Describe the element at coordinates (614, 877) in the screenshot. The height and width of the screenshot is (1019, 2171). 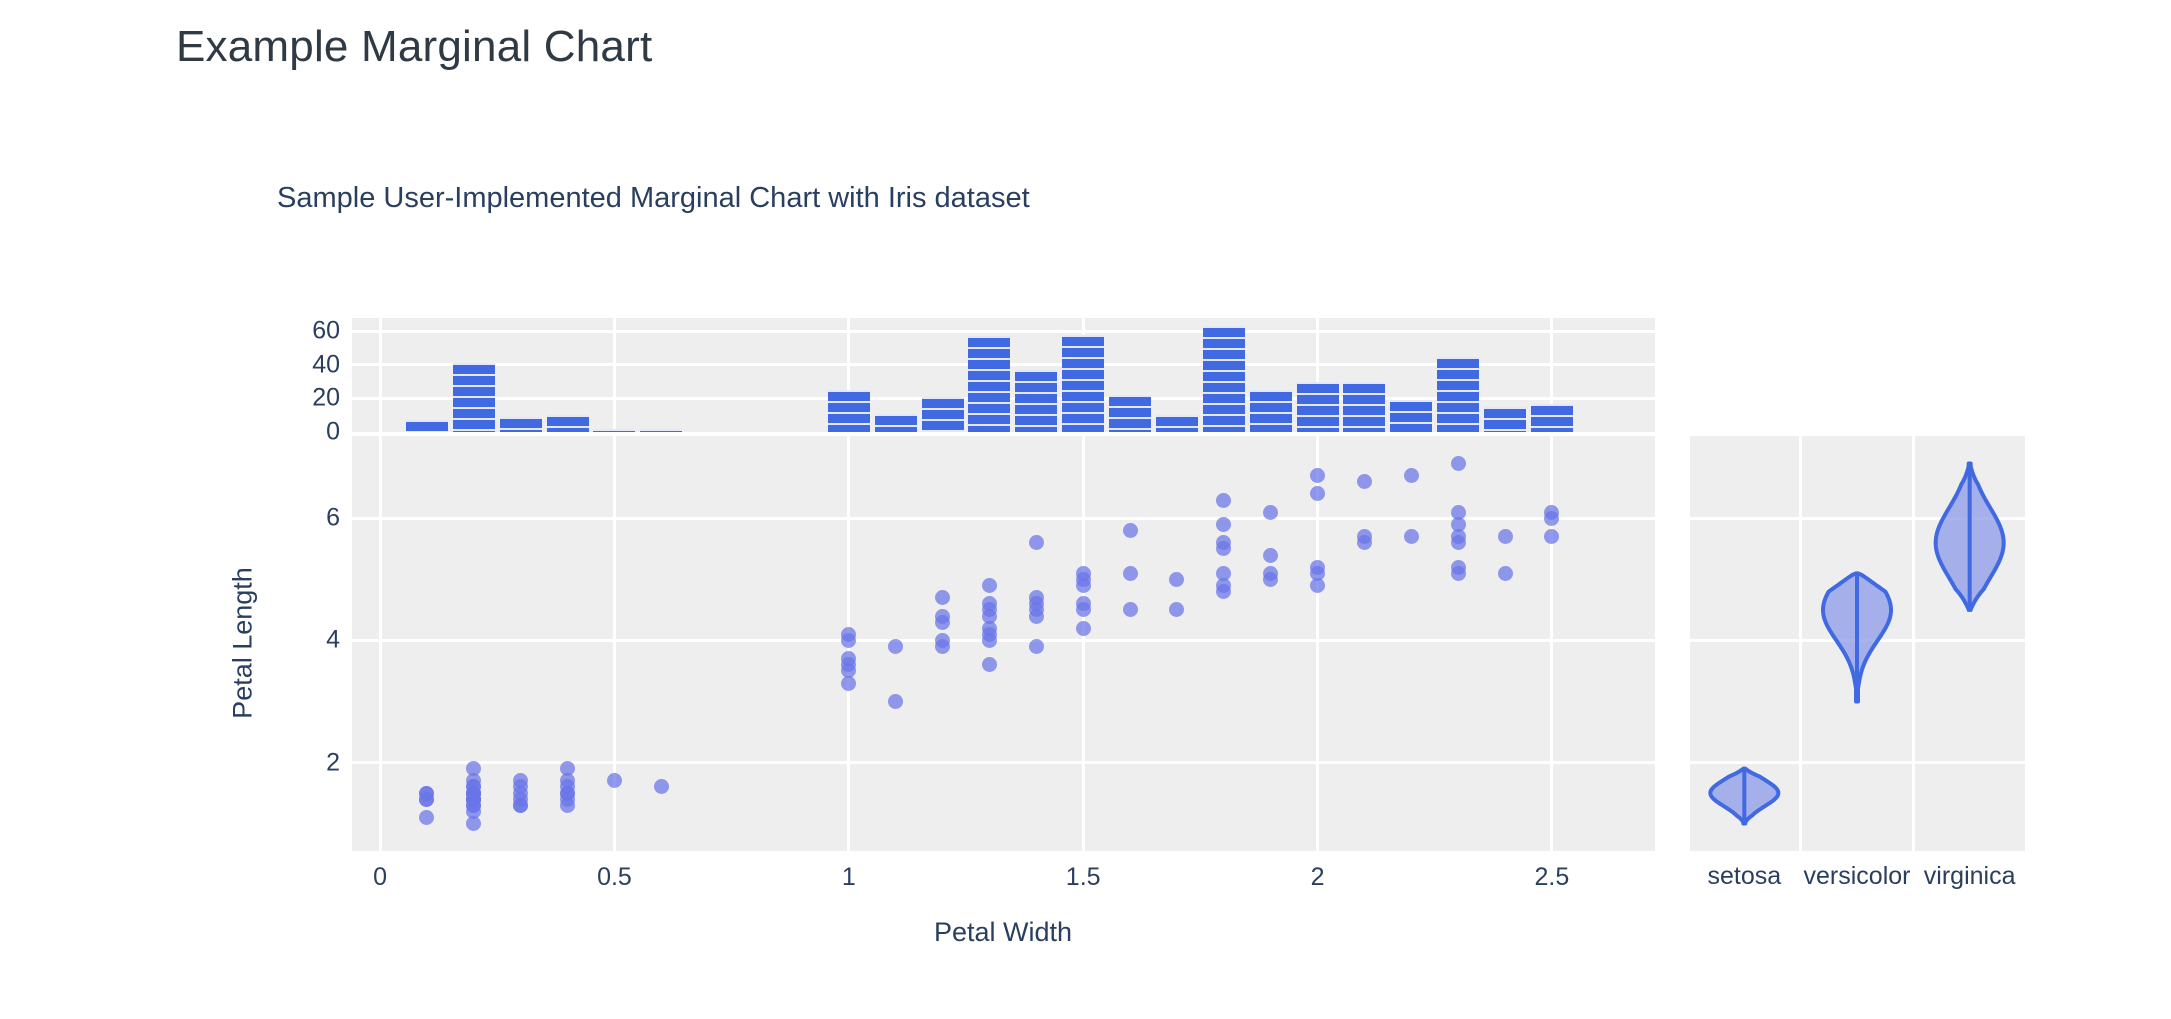
I see `x-tick-label: 0.5` at that location.